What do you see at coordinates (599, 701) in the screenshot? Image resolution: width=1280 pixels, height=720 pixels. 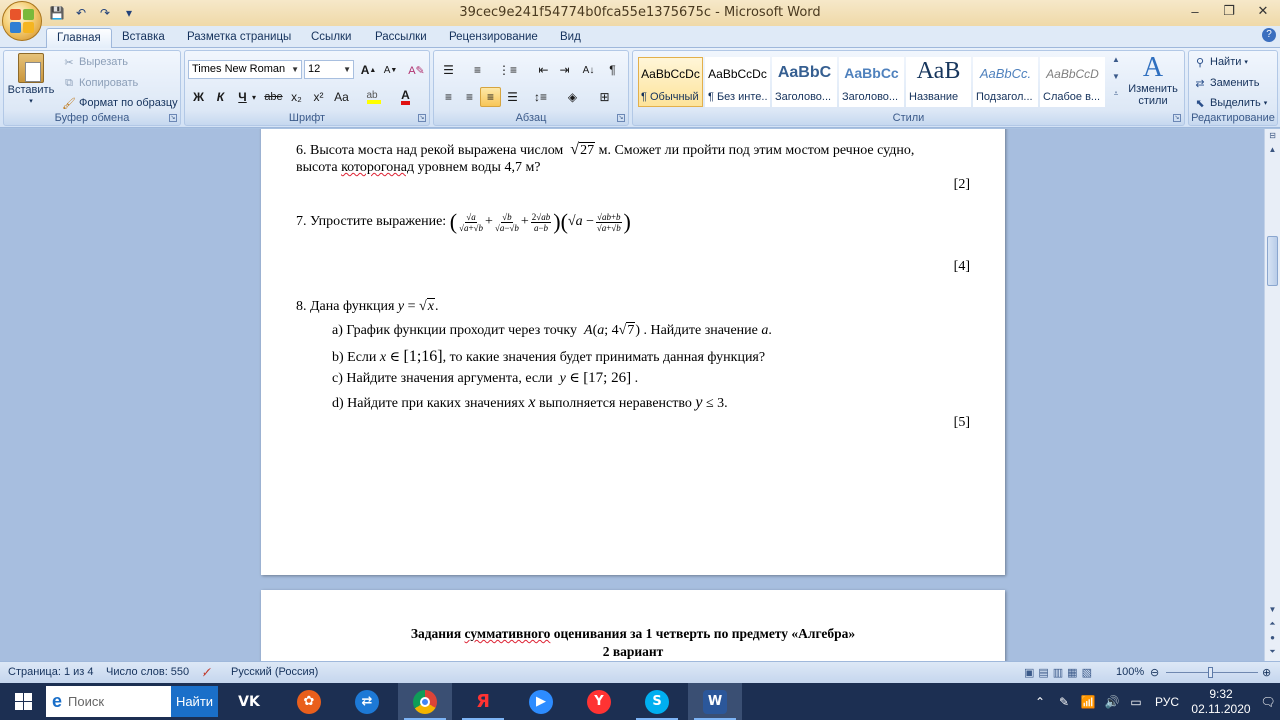 I see `taskbar-app-yandex-browser: Y` at bounding box center [599, 701].